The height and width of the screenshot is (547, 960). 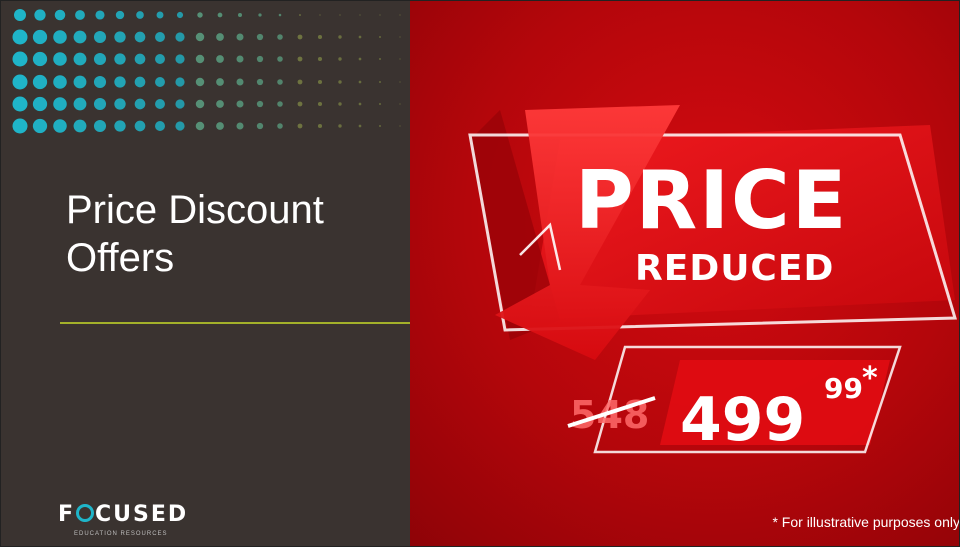 What do you see at coordinates (711, 200) in the screenshot?
I see `banner-headline: PRICE` at bounding box center [711, 200].